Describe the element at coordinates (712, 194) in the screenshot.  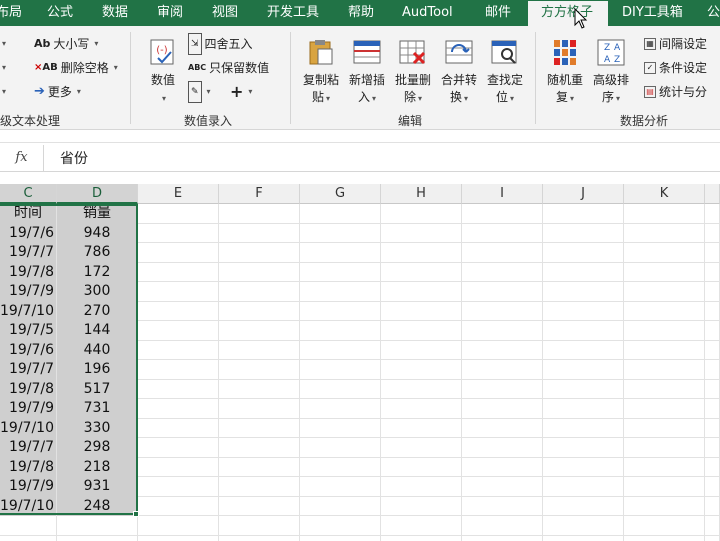
I see `column-header-partial` at that location.